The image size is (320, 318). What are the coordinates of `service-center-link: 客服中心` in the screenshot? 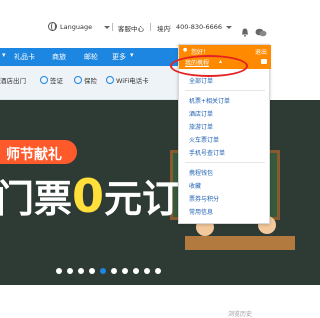 It's located at (131, 28).